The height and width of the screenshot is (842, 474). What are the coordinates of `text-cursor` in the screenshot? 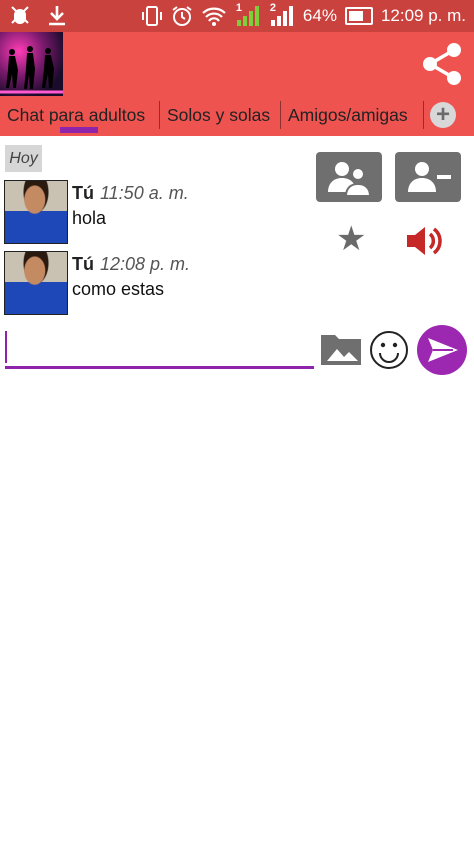 It's located at (6, 347).